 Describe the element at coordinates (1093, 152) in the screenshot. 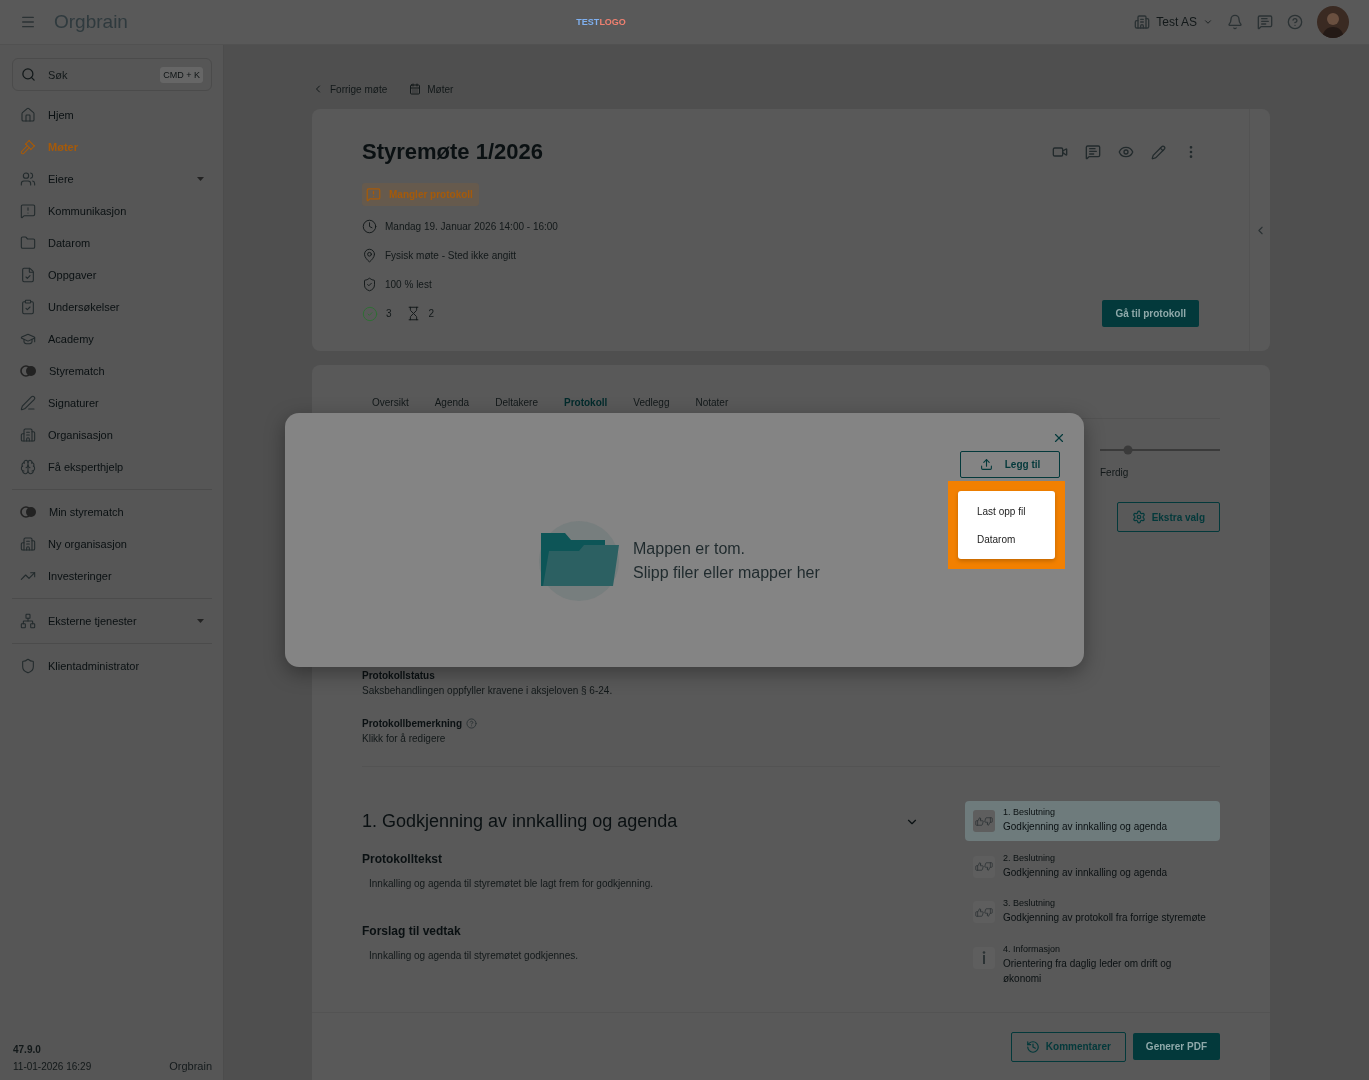

I see `comment-icon` at that location.